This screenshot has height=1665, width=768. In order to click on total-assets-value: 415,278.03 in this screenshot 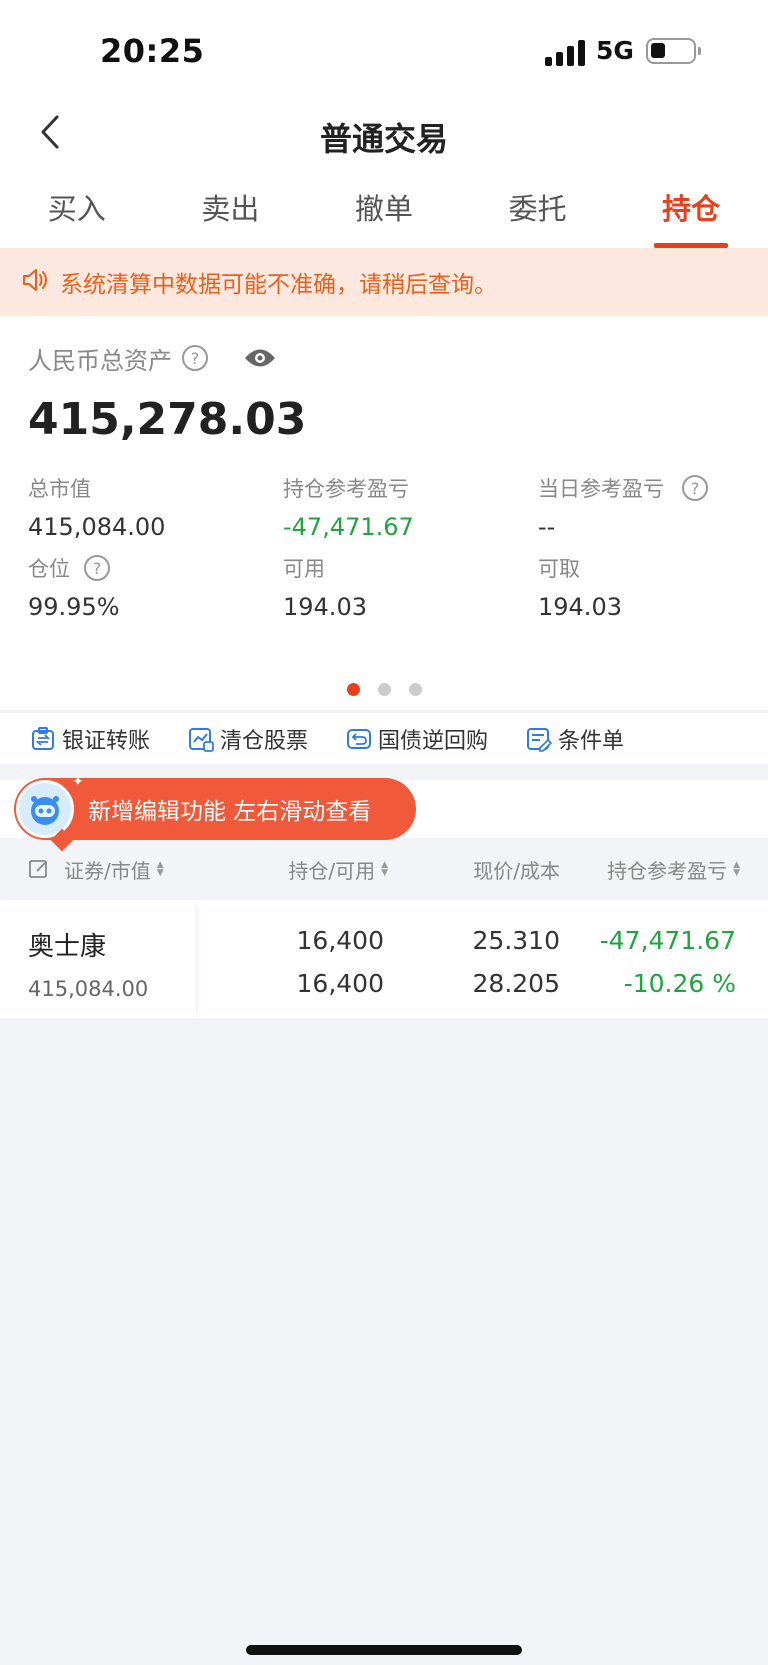, I will do `click(167, 419)`.